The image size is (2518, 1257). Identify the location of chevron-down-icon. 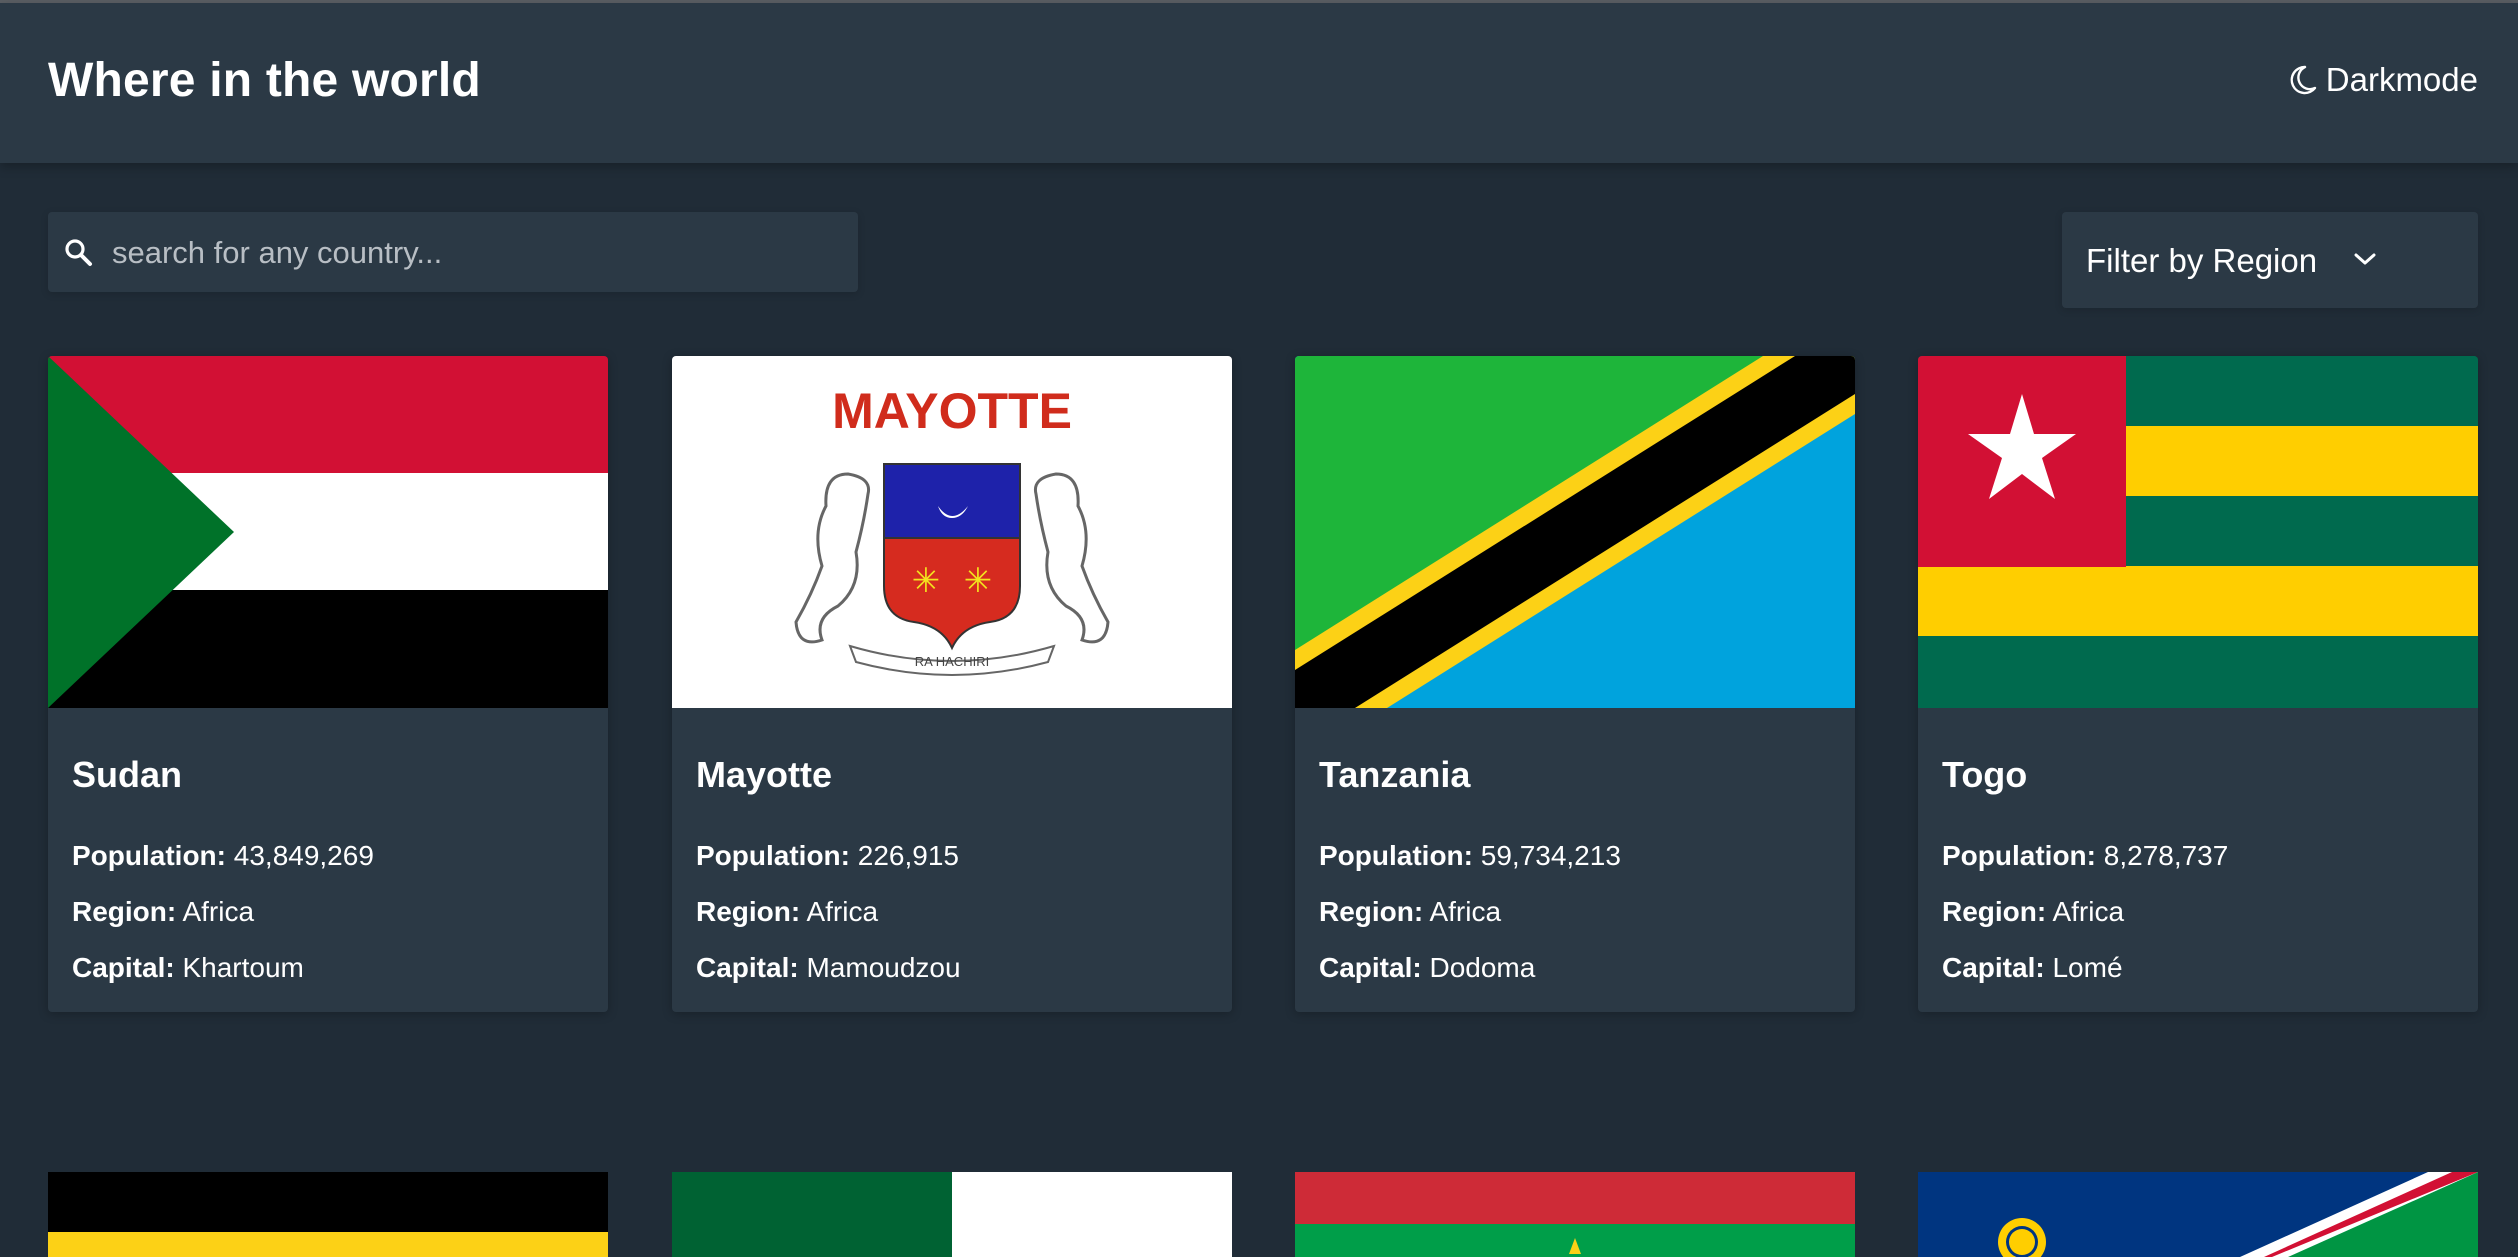
(2365, 259).